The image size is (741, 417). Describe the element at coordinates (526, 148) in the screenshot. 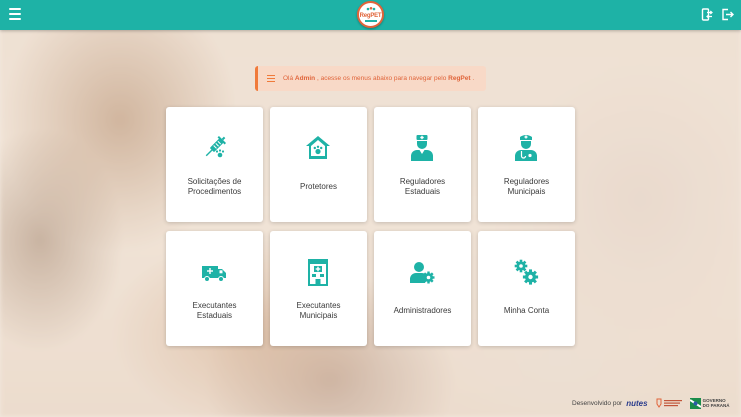

I see `doctor-stethoscope-icon` at that location.